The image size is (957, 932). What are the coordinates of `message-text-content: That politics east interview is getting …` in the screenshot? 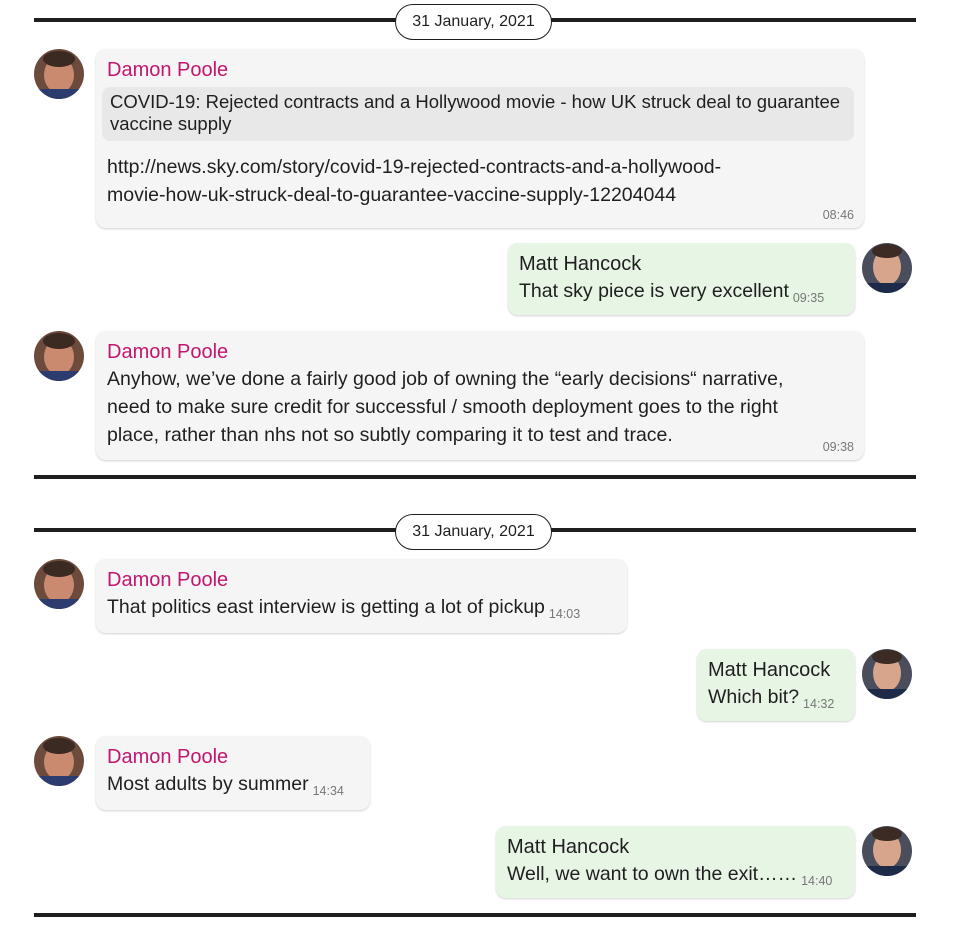 It's located at (326, 607).